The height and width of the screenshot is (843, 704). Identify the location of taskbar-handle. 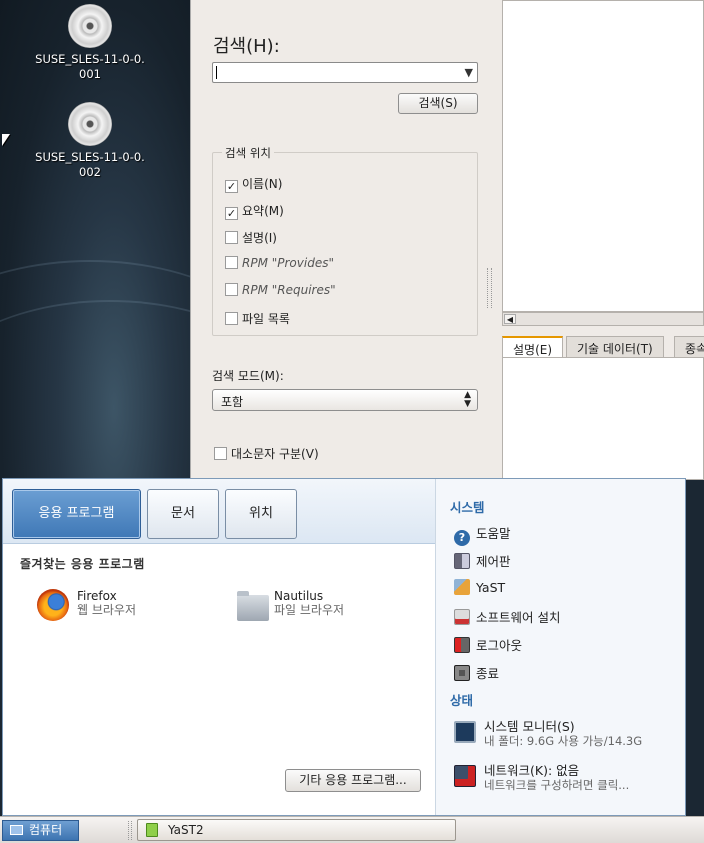
(130, 830).